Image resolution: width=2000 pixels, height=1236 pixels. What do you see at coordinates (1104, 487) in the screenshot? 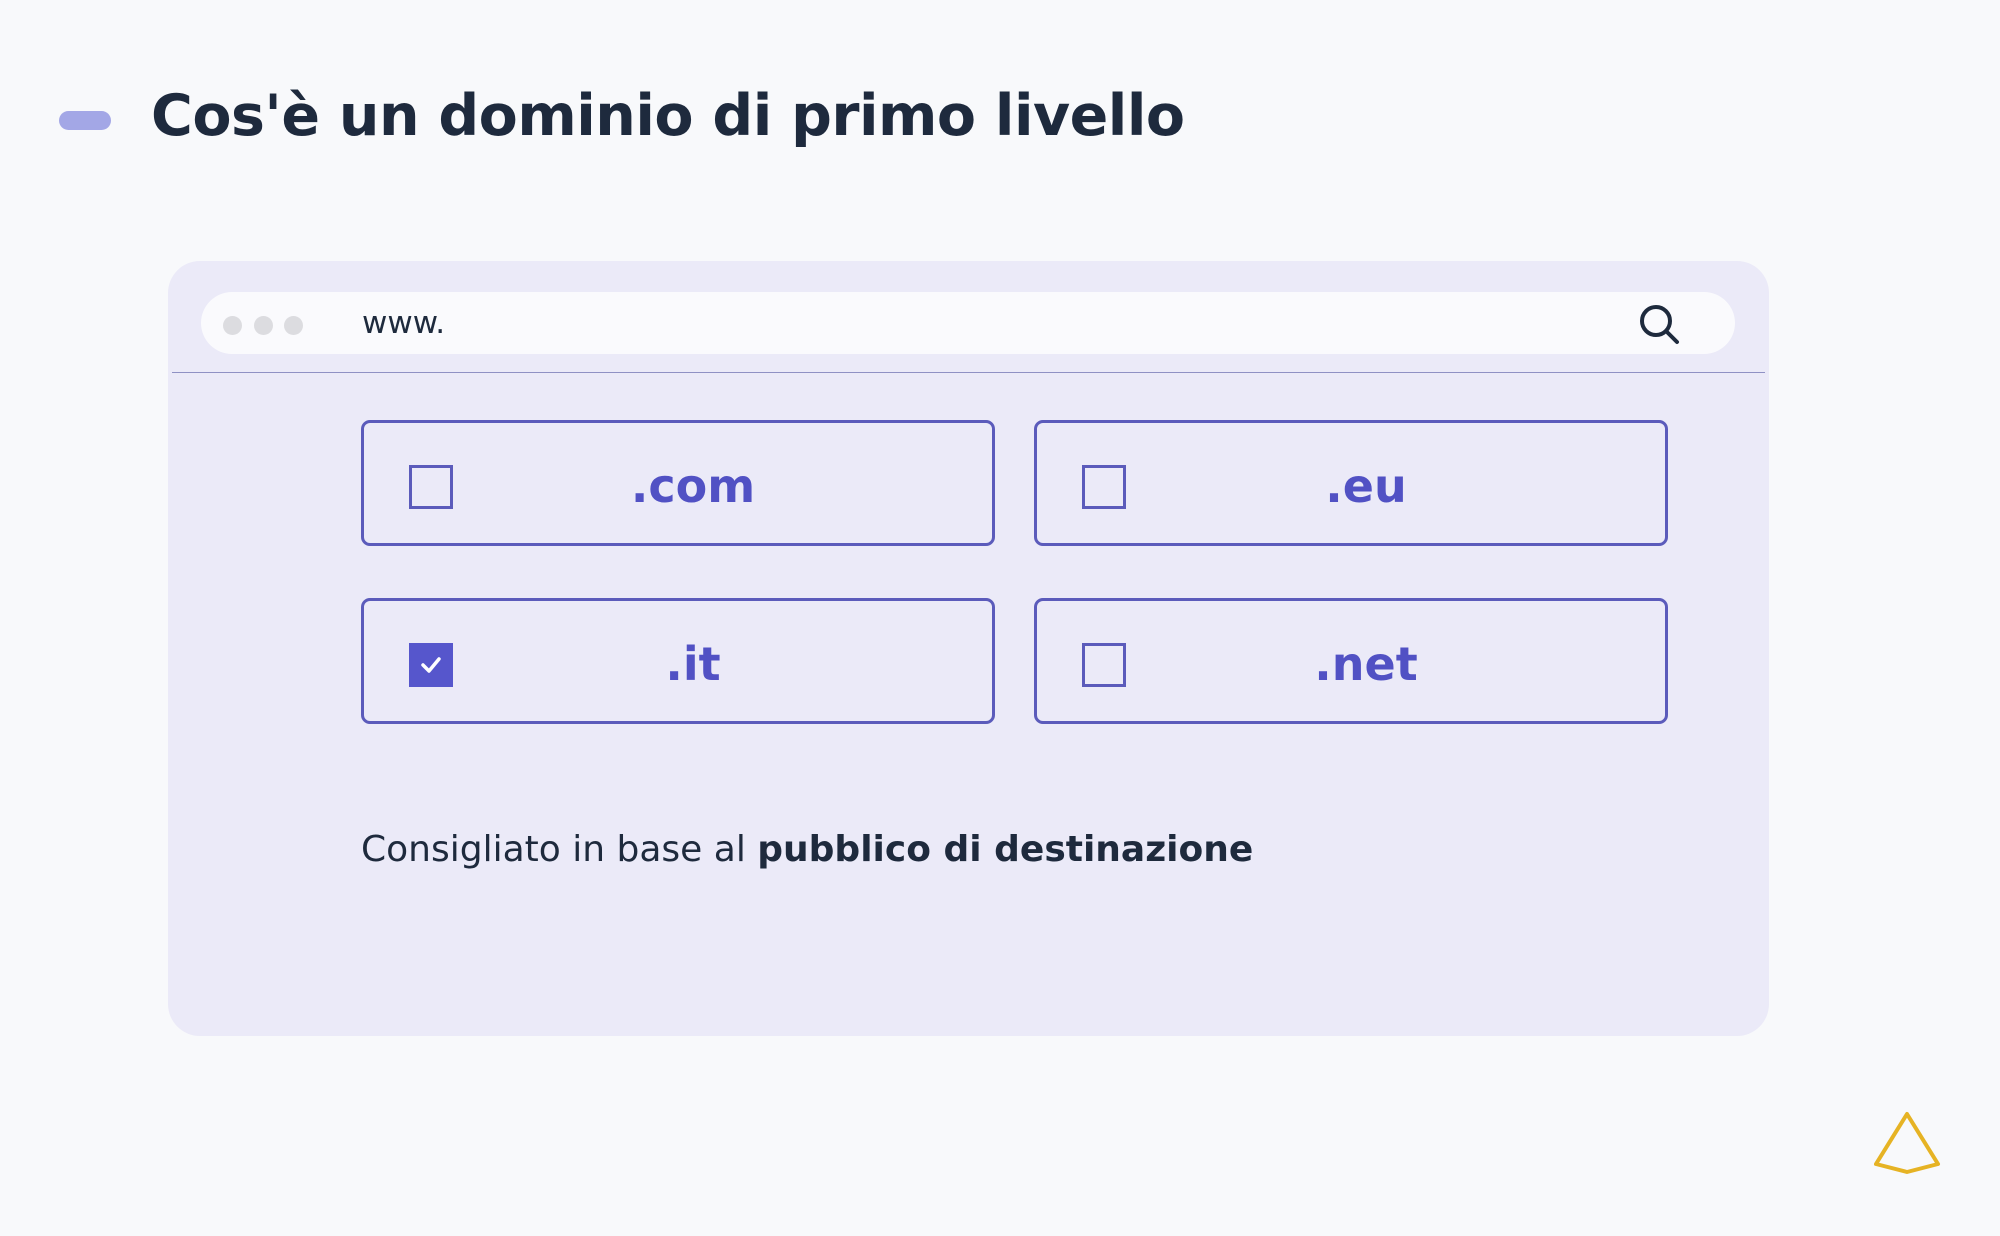
I see `checkbox-eu` at bounding box center [1104, 487].